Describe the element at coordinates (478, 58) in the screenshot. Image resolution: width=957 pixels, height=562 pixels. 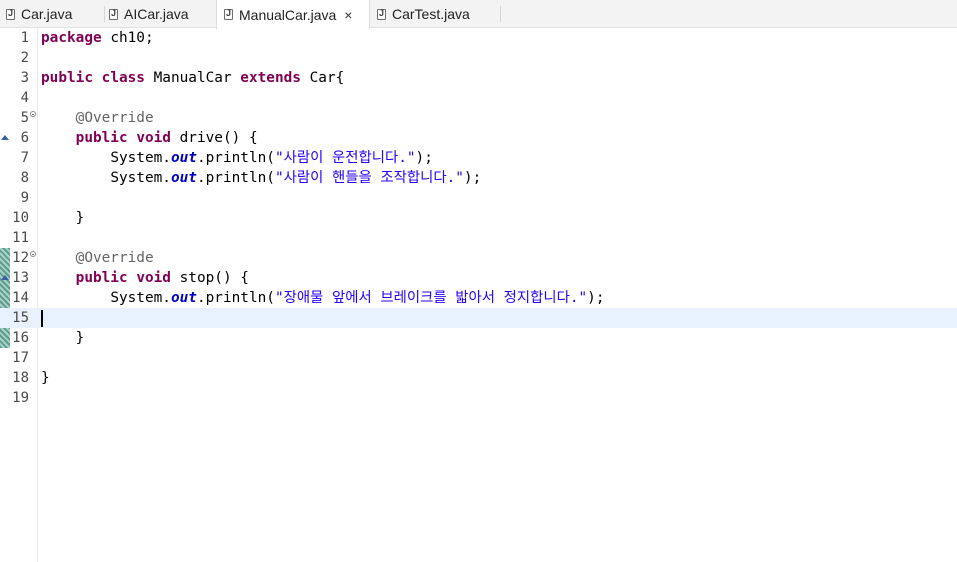
I see `code-line: 2` at that location.